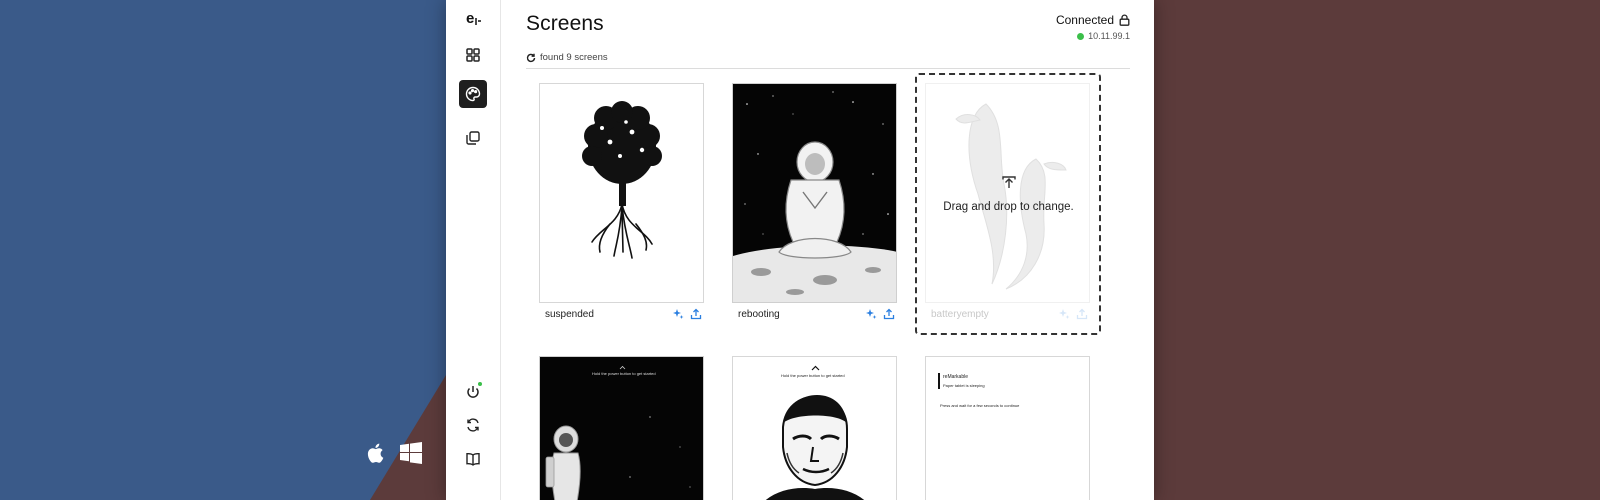 The height and width of the screenshot is (500, 1600). I want to click on power-status-dot, so click(480, 384).